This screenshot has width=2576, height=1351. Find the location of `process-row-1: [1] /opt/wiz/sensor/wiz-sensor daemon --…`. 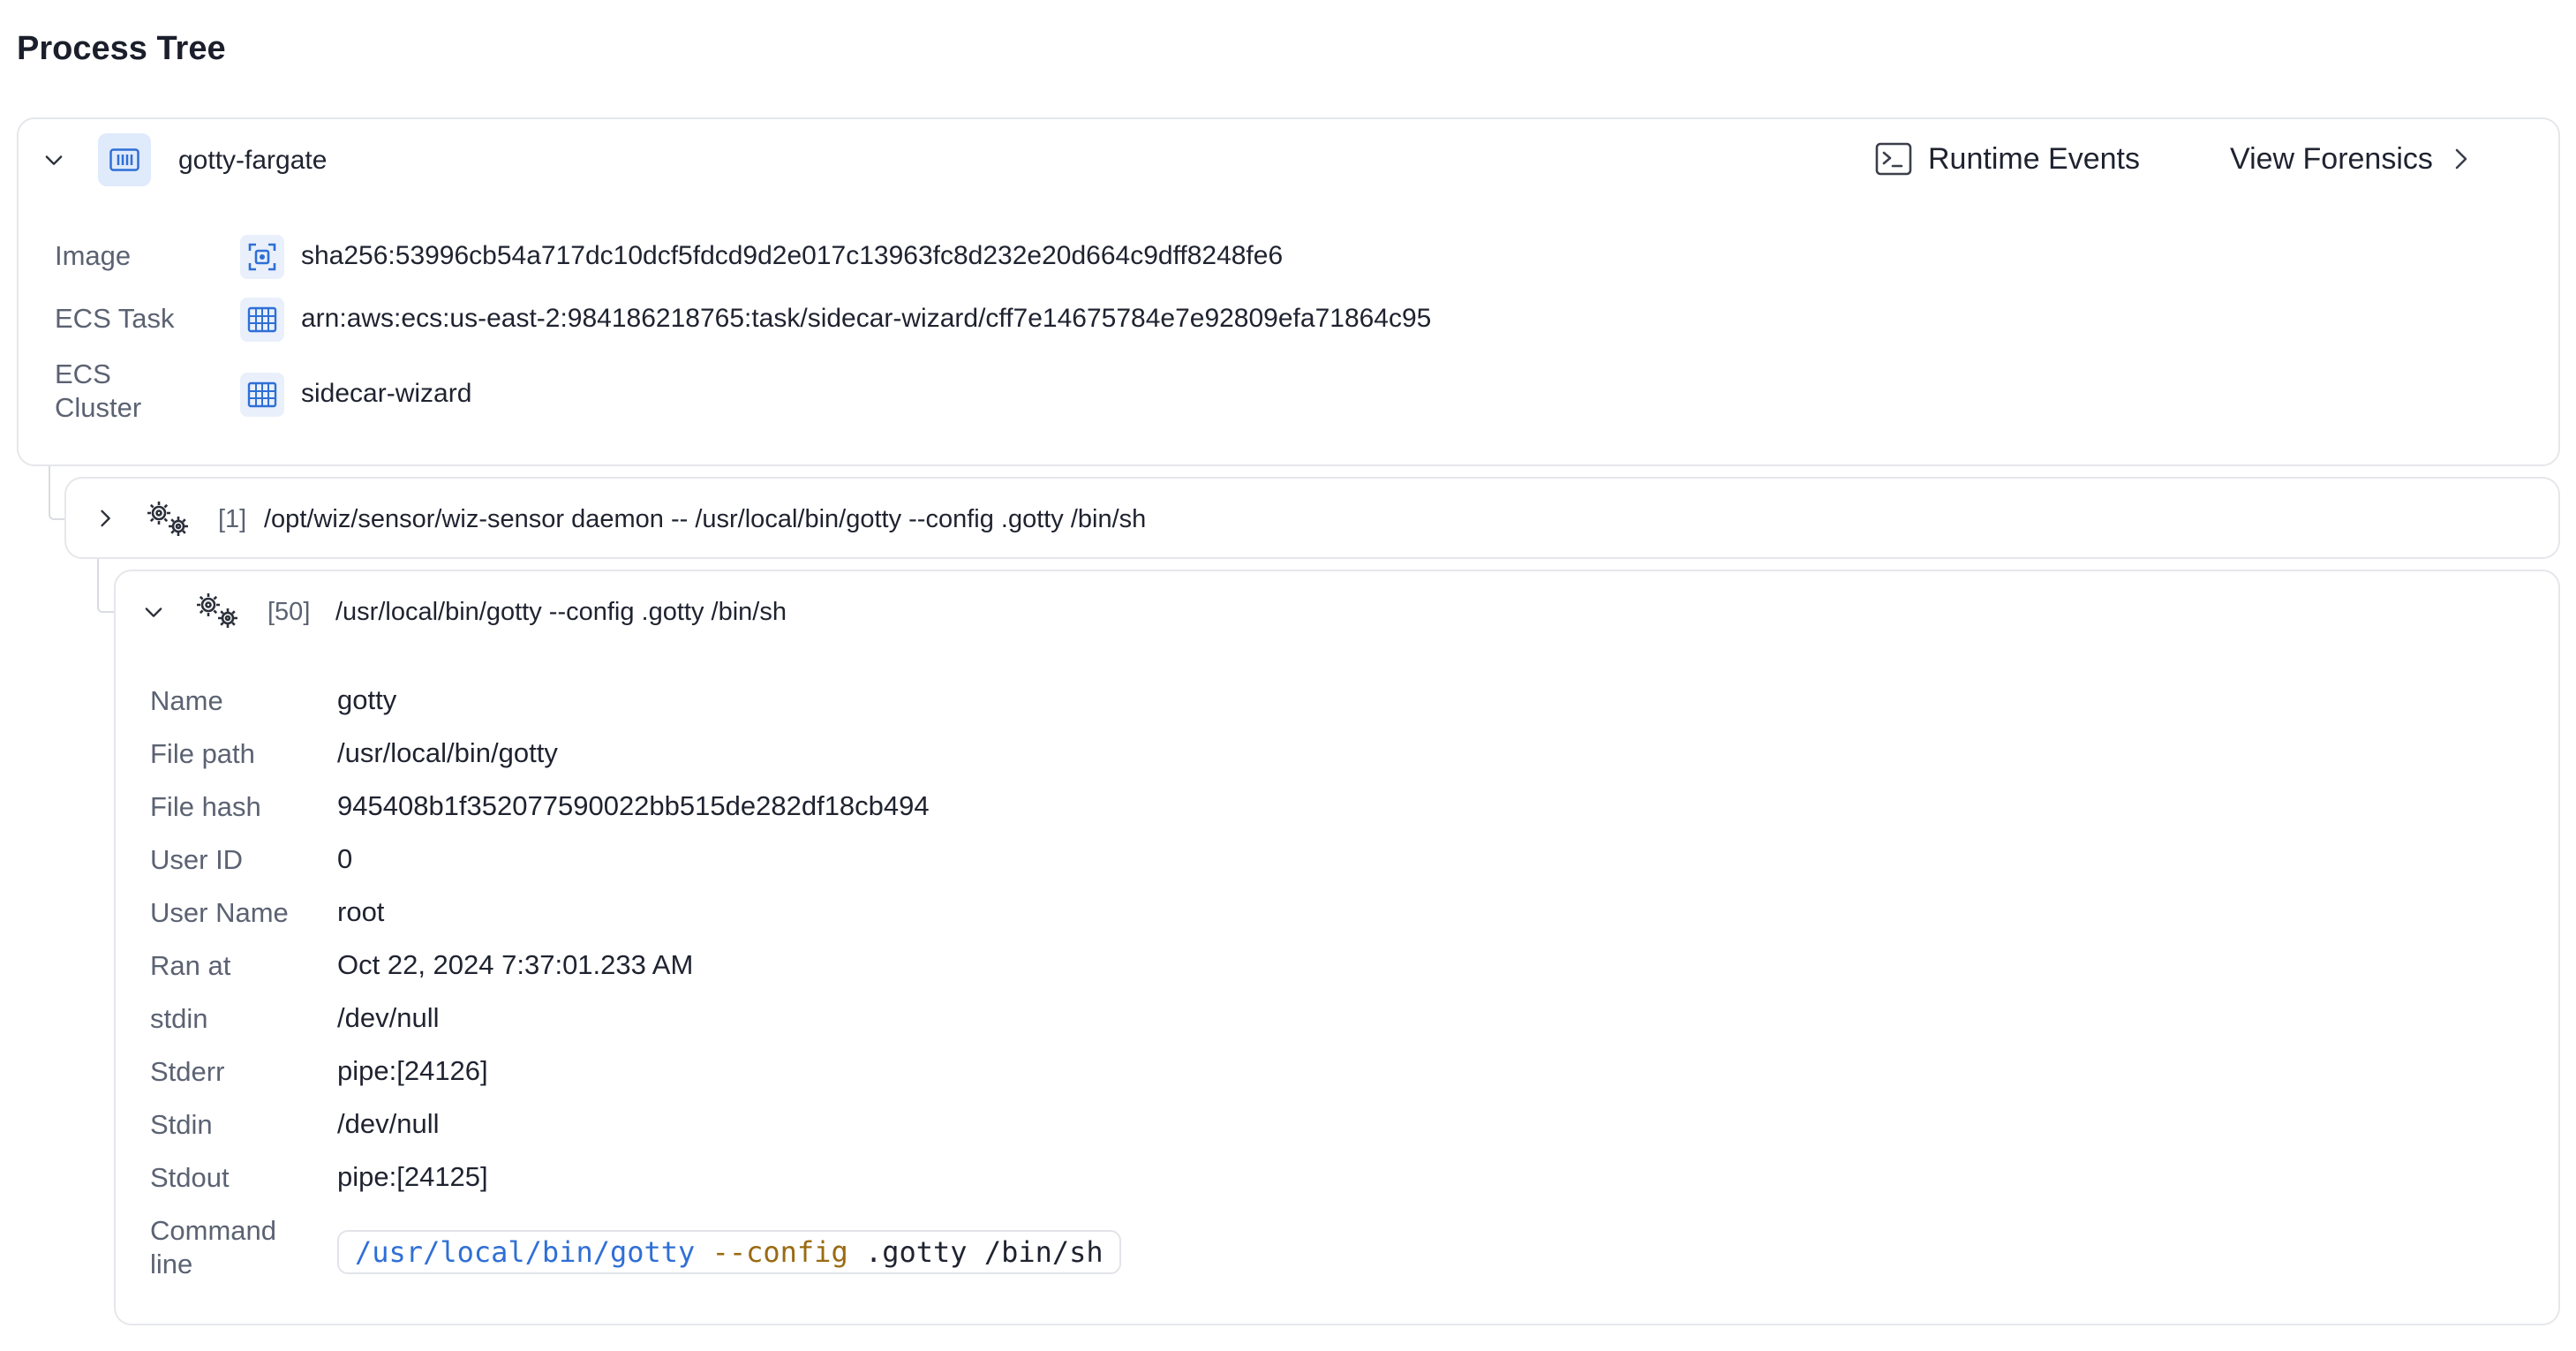

process-row-1: [1] /opt/wiz/sensor/wiz-sensor daemon --… is located at coordinates (1312, 518).